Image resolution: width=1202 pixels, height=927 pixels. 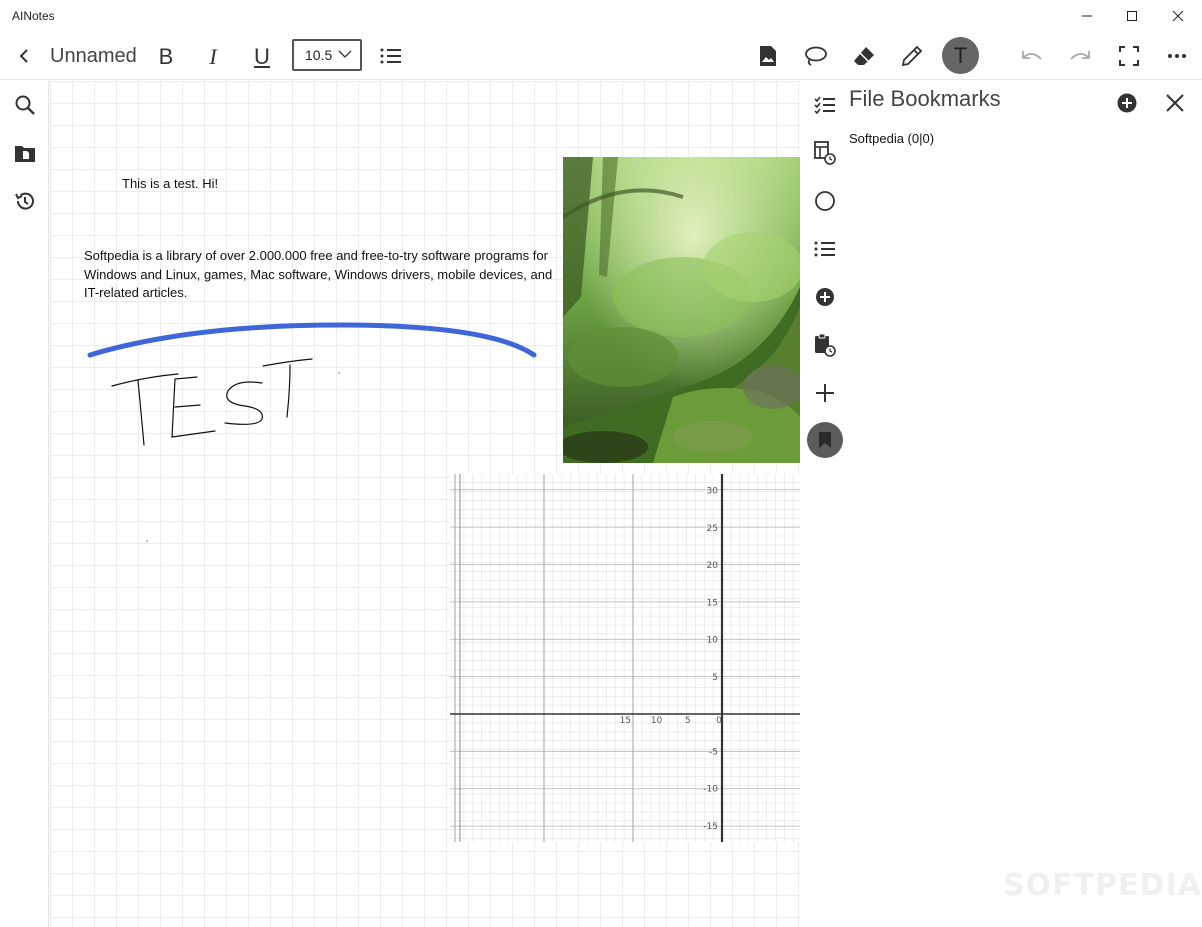 I want to click on undo-button, so click(x=1032, y=56).